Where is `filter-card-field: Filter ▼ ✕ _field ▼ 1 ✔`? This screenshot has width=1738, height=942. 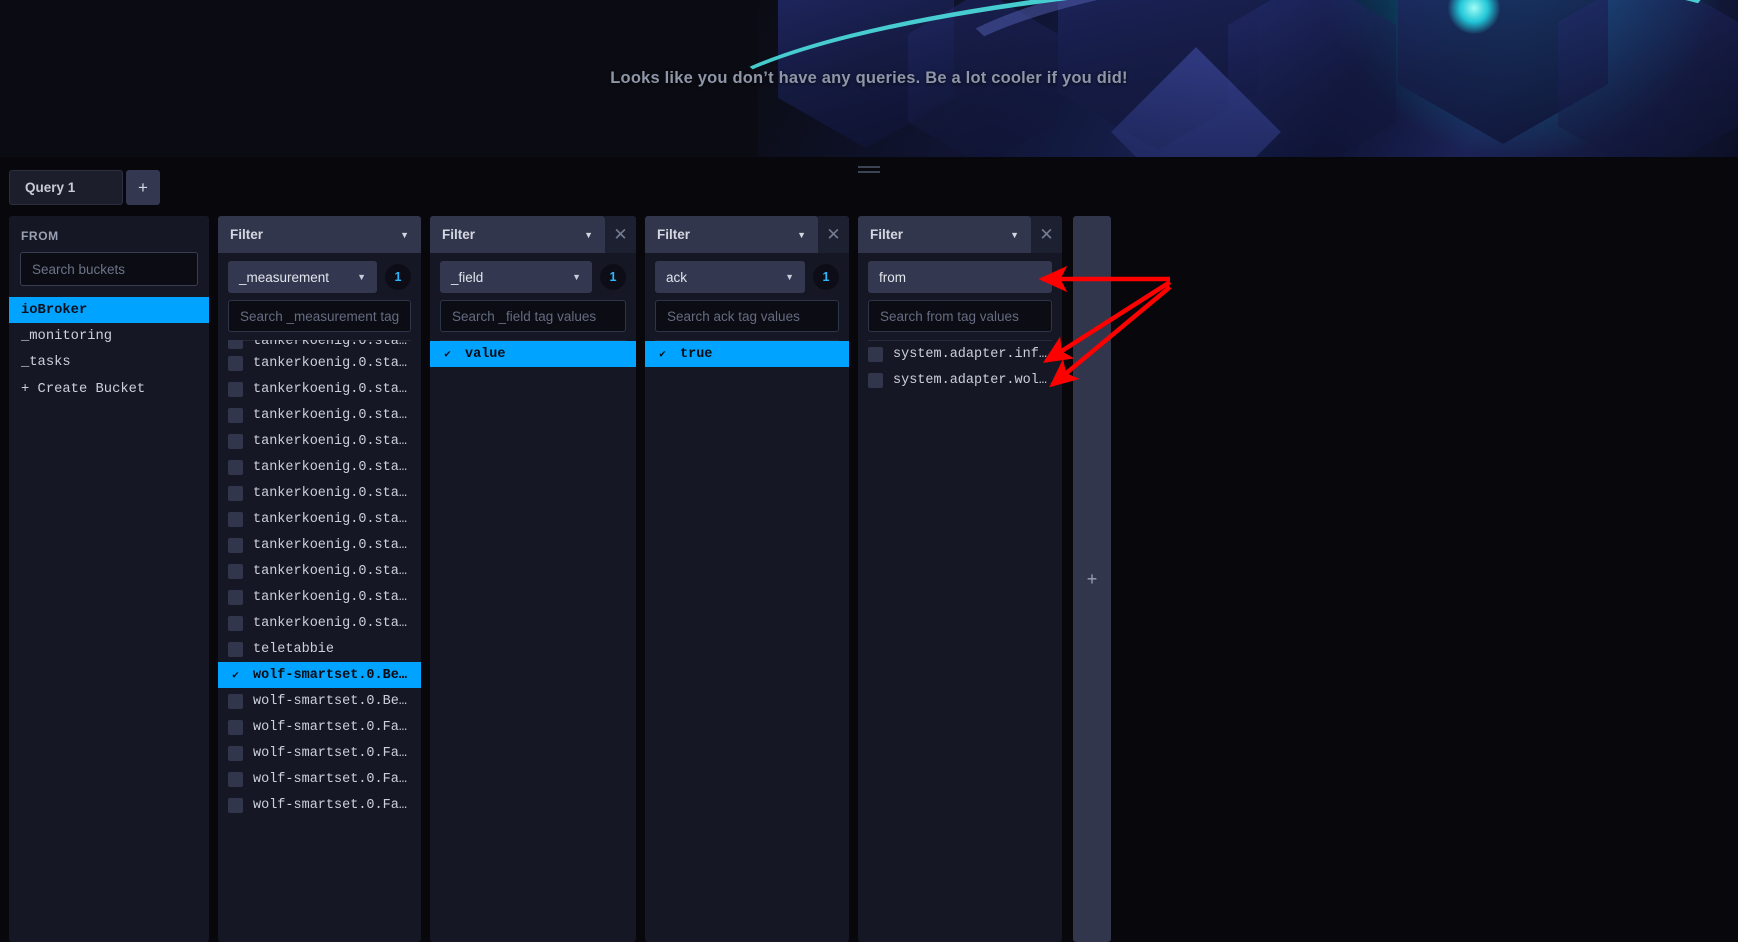
filter-card-field: Filter ▼ ✕ _field ▼ 1 ✔ is located at coordinates (533, 579).